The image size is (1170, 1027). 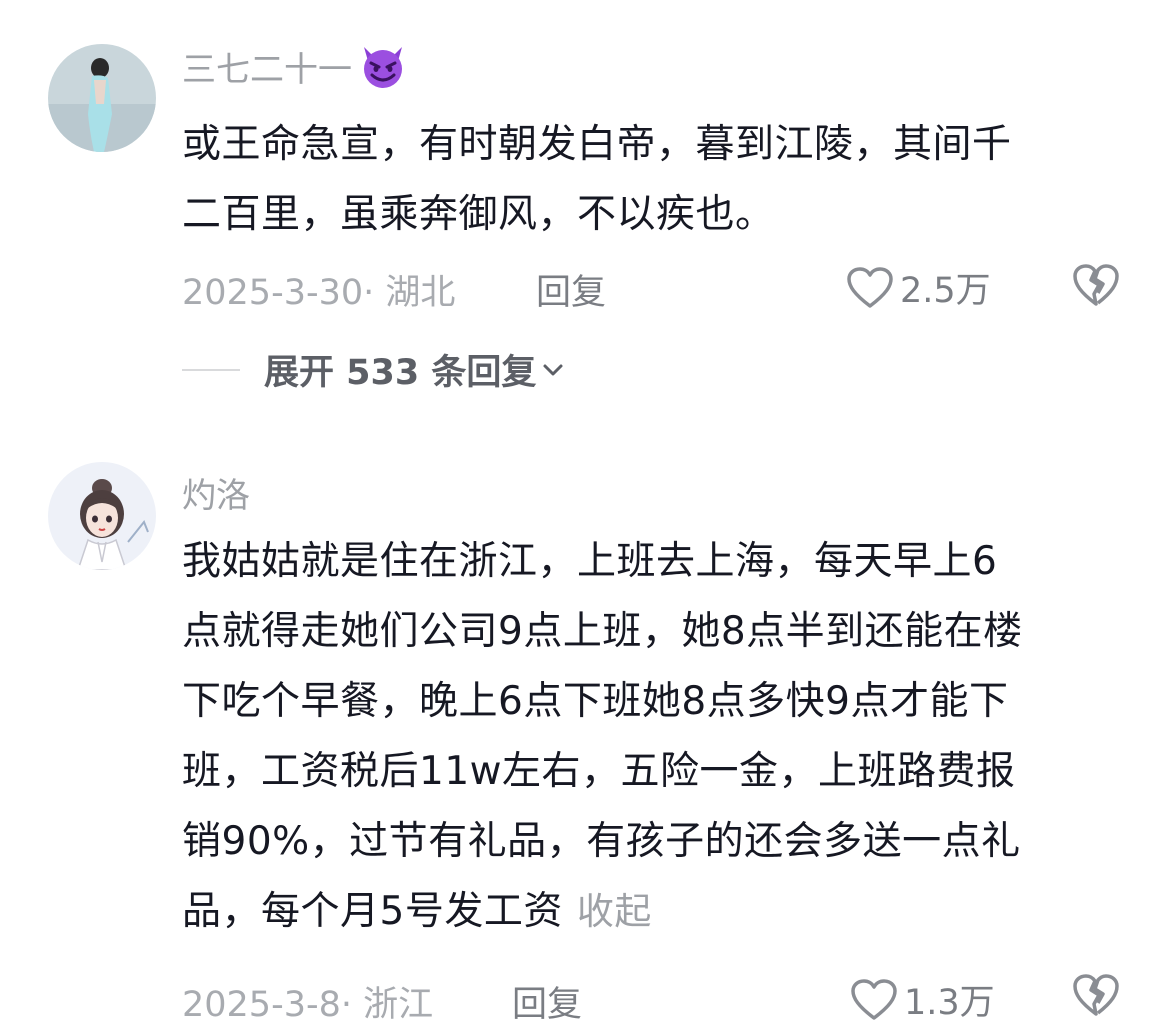 What do you see at coordinates (547, 1001) in the screenshot?
I see `reply-button: 回复` at bounding box center [547, 1001].